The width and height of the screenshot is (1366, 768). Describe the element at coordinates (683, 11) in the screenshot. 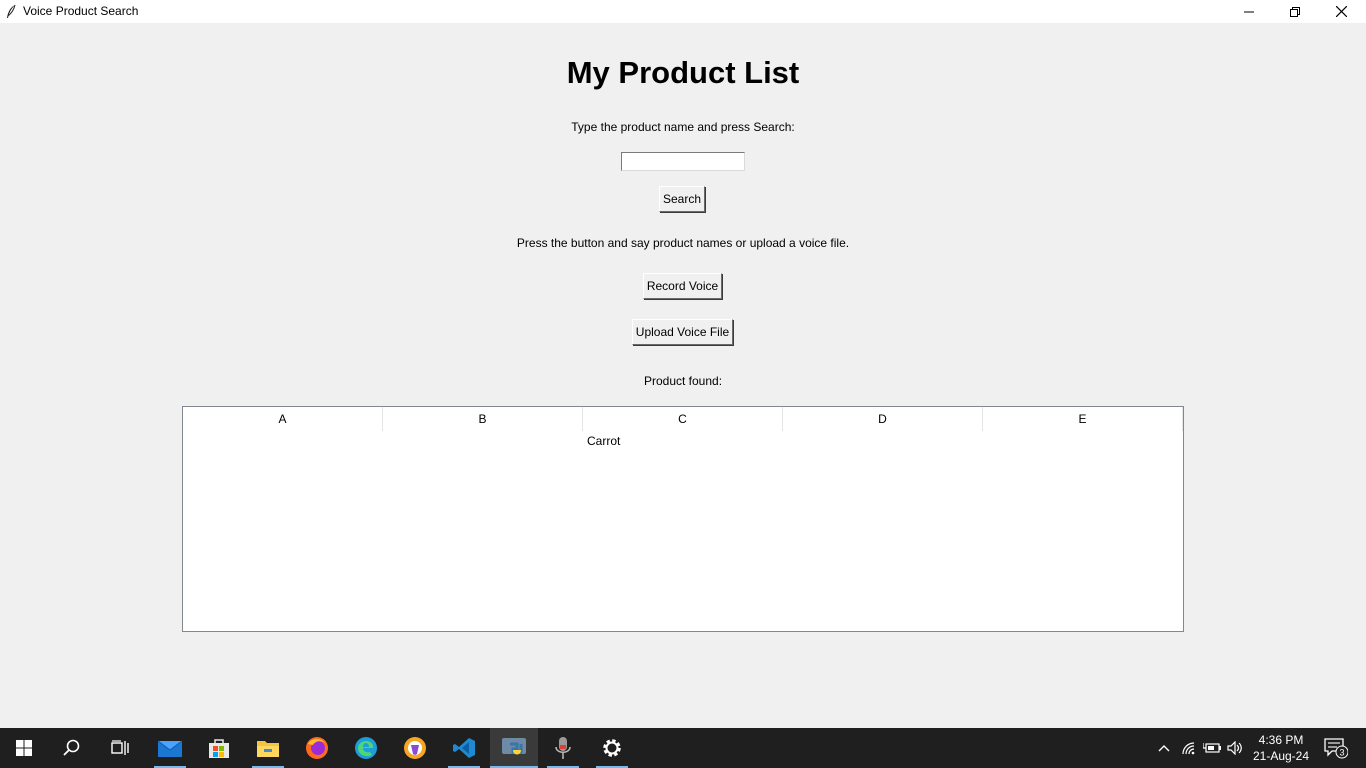

I see `title-bar: Voice Product Search` at that location.